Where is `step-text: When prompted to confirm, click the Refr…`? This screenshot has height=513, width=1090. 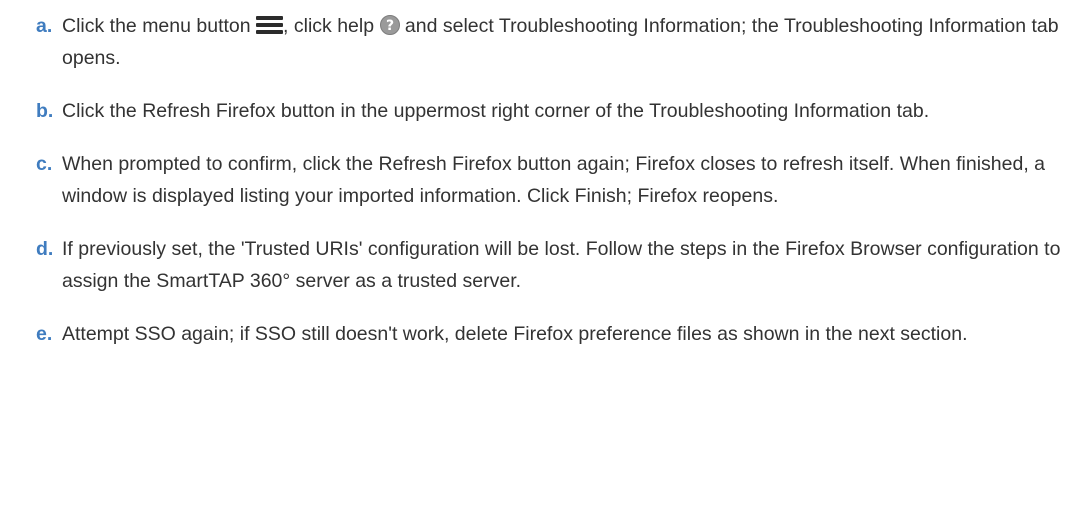
step-text: When prompted to confirm, click the Refr… is located at coordinates (554, 180).